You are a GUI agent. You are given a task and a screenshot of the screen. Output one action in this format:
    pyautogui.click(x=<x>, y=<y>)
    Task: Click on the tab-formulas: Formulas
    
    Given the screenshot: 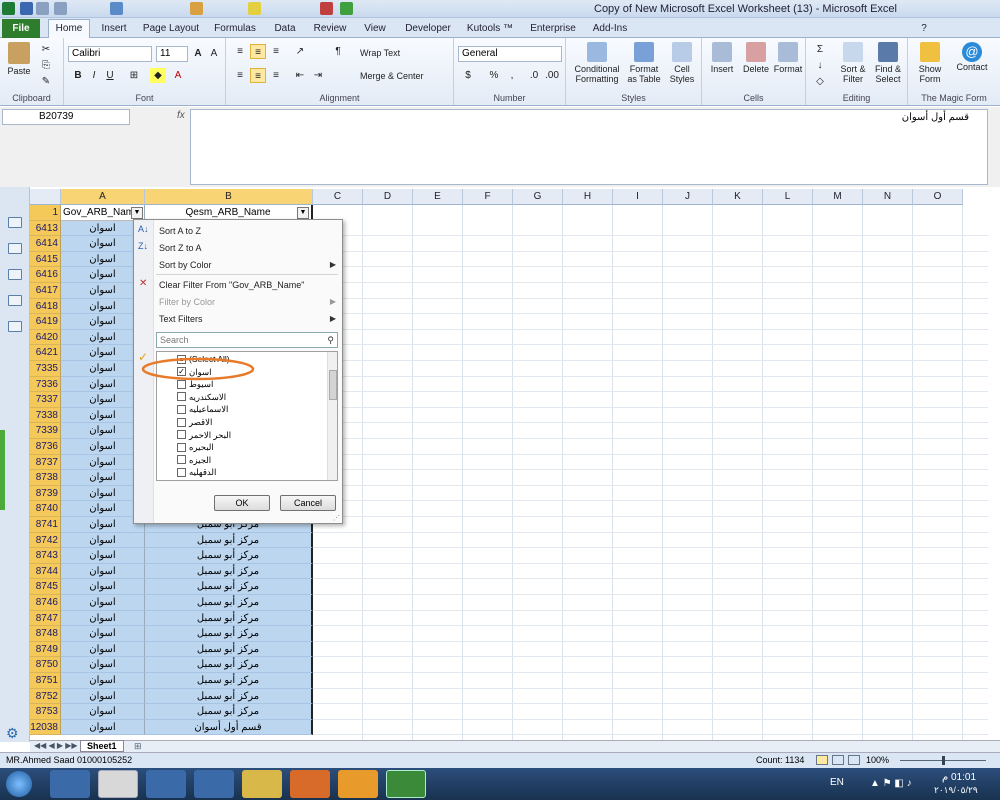 What is the action you would take?
    pyautogui.click(x=235, y=29)
    